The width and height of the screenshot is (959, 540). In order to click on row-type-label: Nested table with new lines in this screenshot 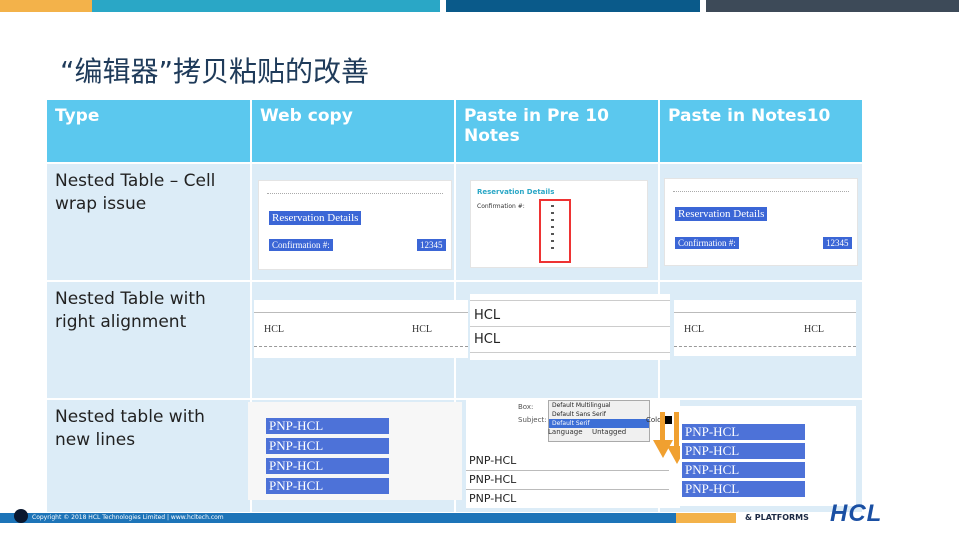, I will do `click(149, 456)`.